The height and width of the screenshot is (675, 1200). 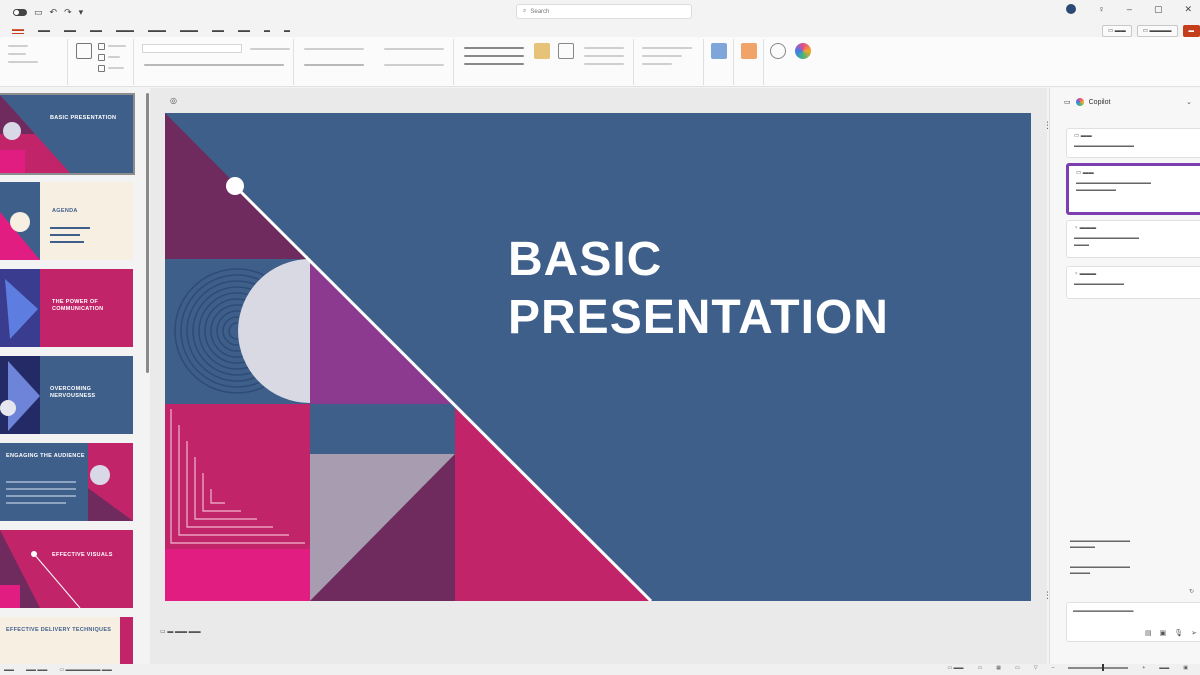 What do you see at coordinates (85, 670) in the screenshot?
I see `accessibility-status: ▭ ▬▬▬▬▬▬▬ ▬▬` at bounding box center [85, 670].